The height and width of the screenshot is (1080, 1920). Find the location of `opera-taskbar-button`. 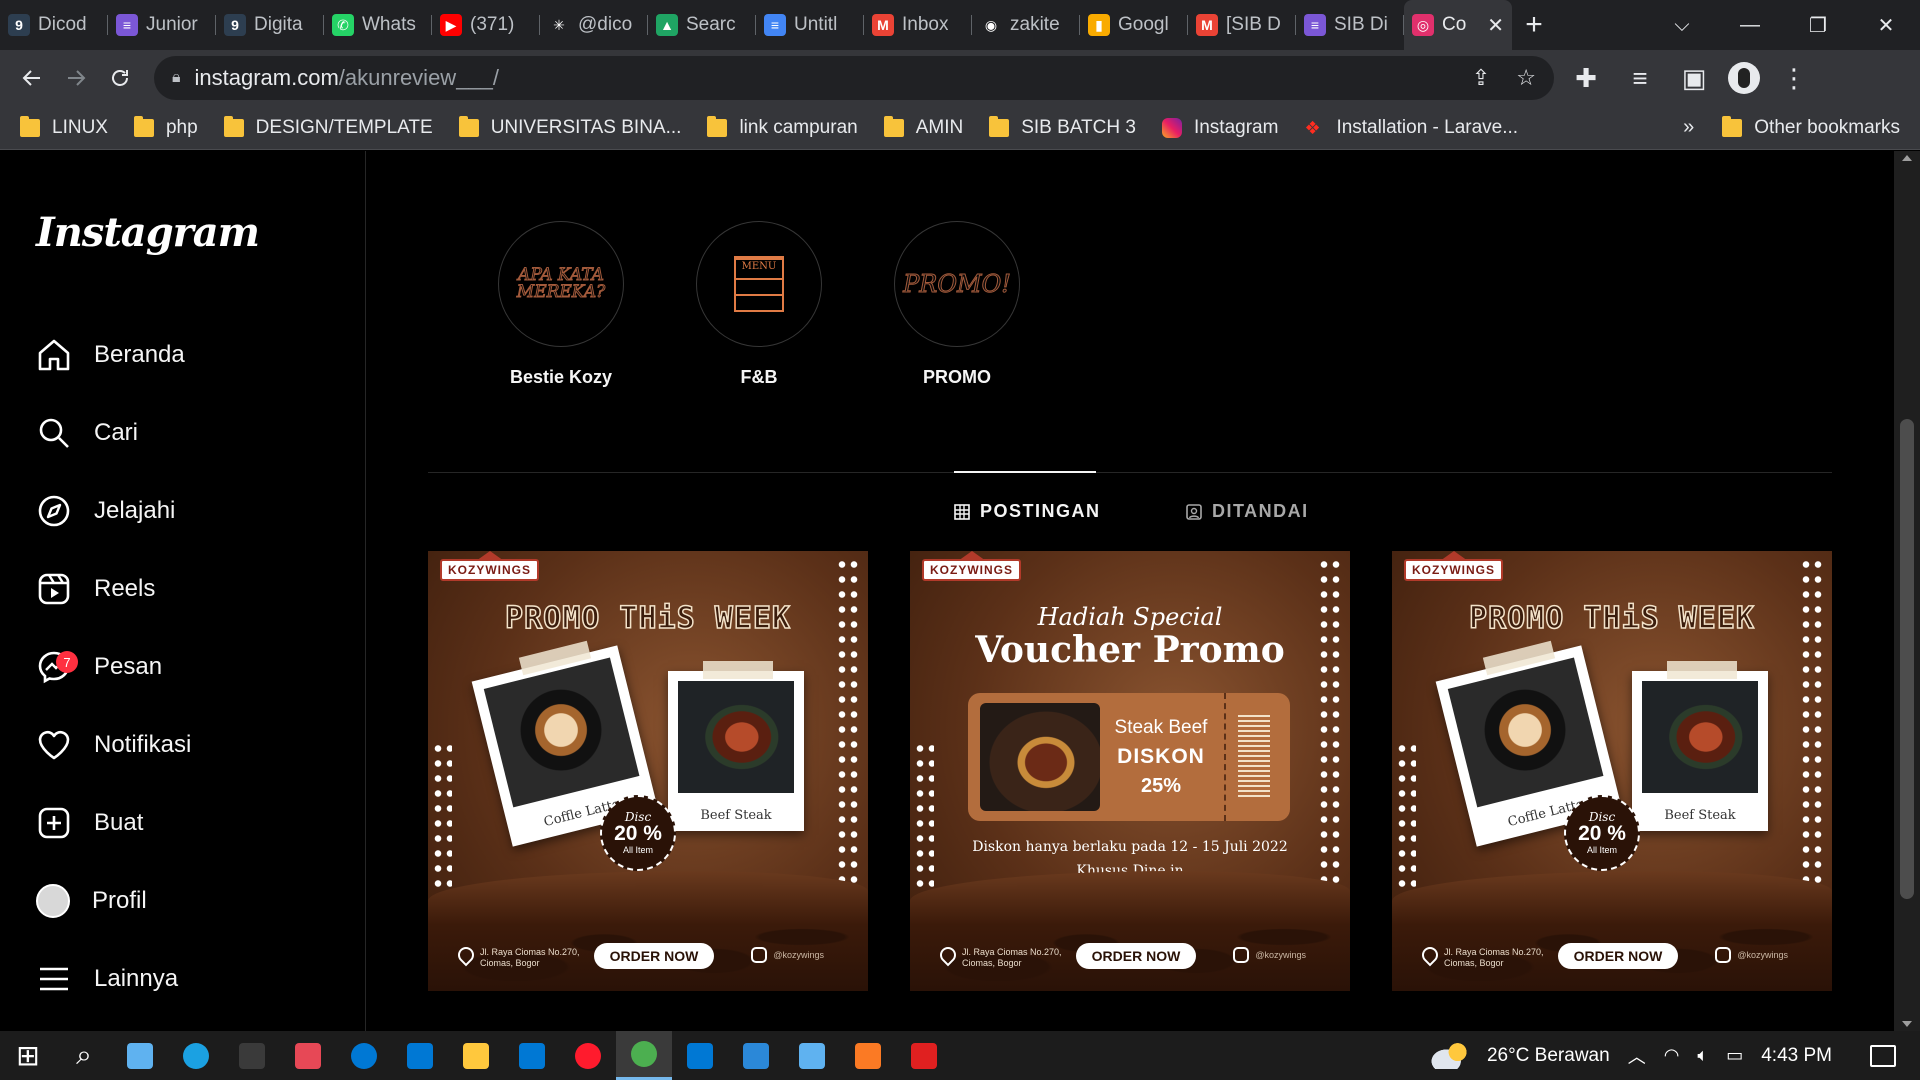

opera-taskbar-button is located at coordinates (588, 1055).